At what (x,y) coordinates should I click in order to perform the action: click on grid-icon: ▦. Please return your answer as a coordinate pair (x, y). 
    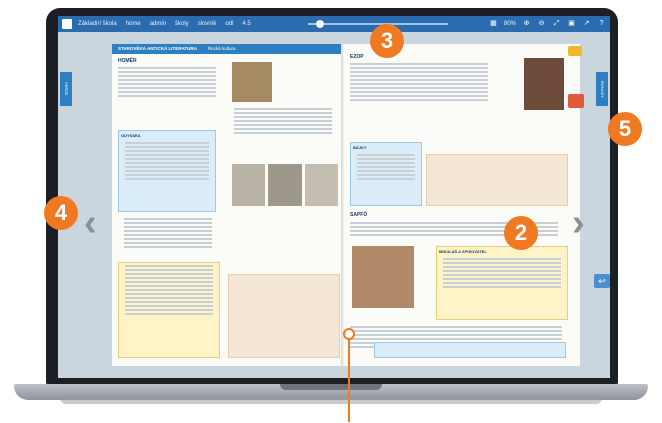
    Looking at the image, I should click on (493, 23).